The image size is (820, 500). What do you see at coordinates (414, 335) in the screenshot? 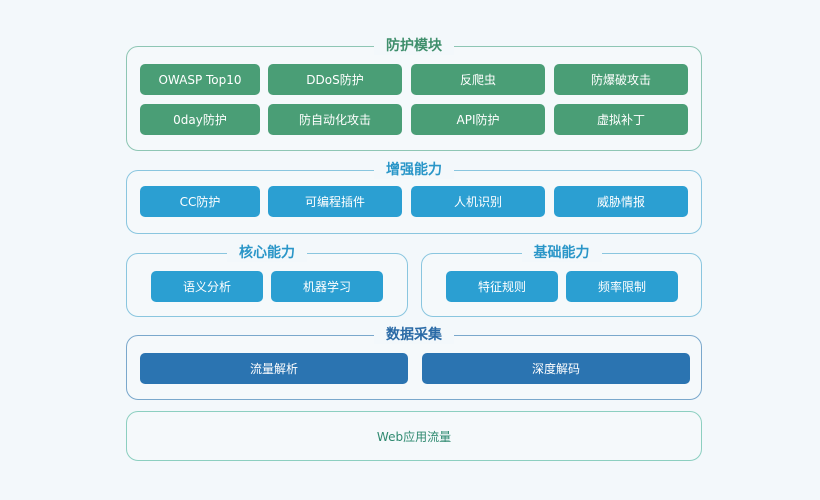
I see `data-collection-title: 数据采集` at bounding box center [414, 335].